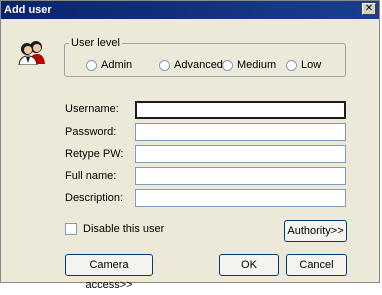  Describe the element at coordinates (316, 265) in the screenshot. I see `cancel-button: Cancel` at that location.